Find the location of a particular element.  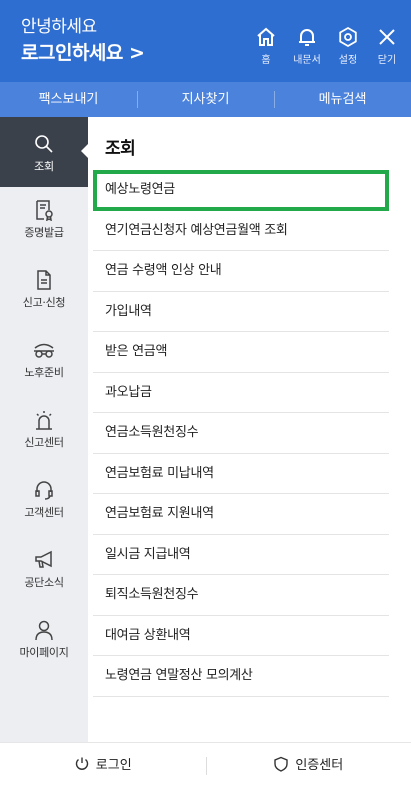

sidebar-item-report-center: 신고센터 is located at coordinates (44, 432).